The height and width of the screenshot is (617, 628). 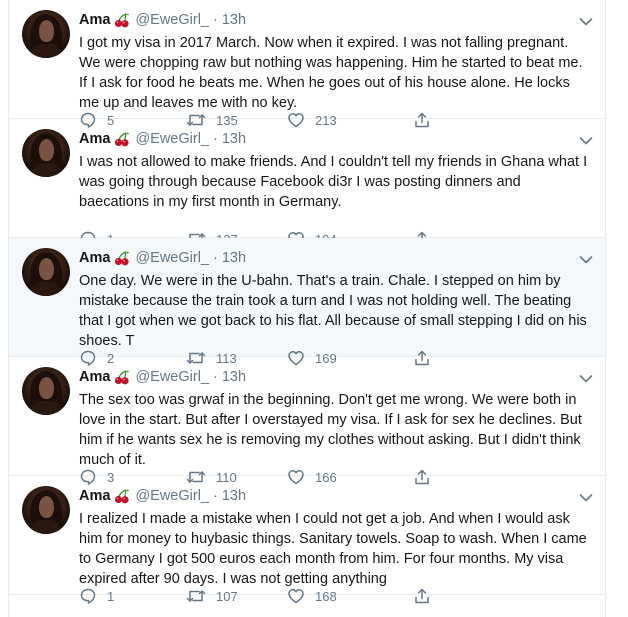 I want to click on heart-icon, so click(x=296, y=596).